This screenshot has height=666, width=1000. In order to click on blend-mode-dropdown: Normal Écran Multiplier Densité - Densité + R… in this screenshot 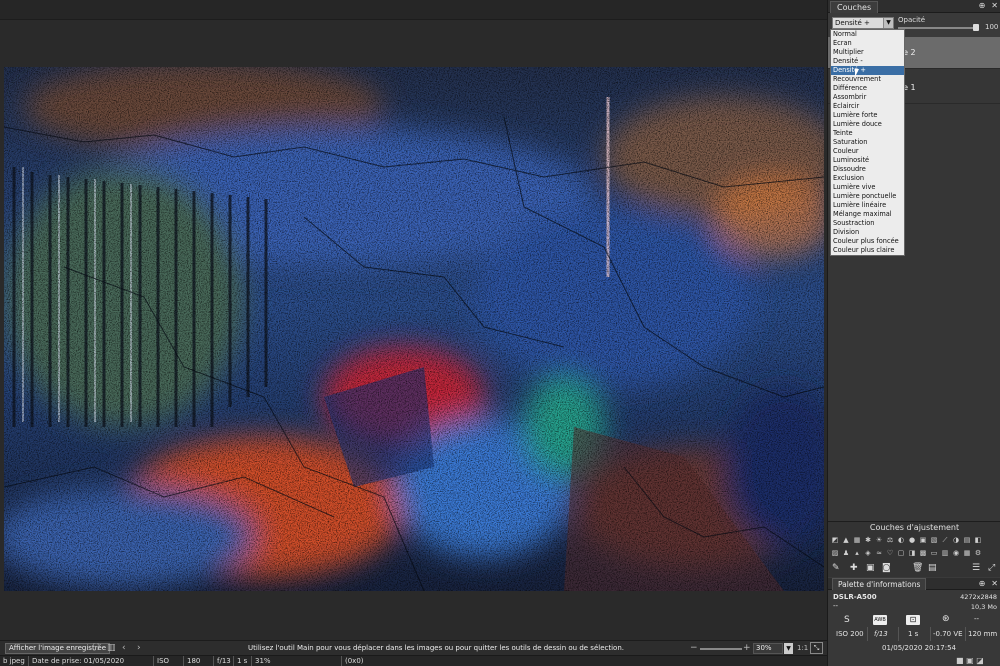, I will do `click(867, 142)`.